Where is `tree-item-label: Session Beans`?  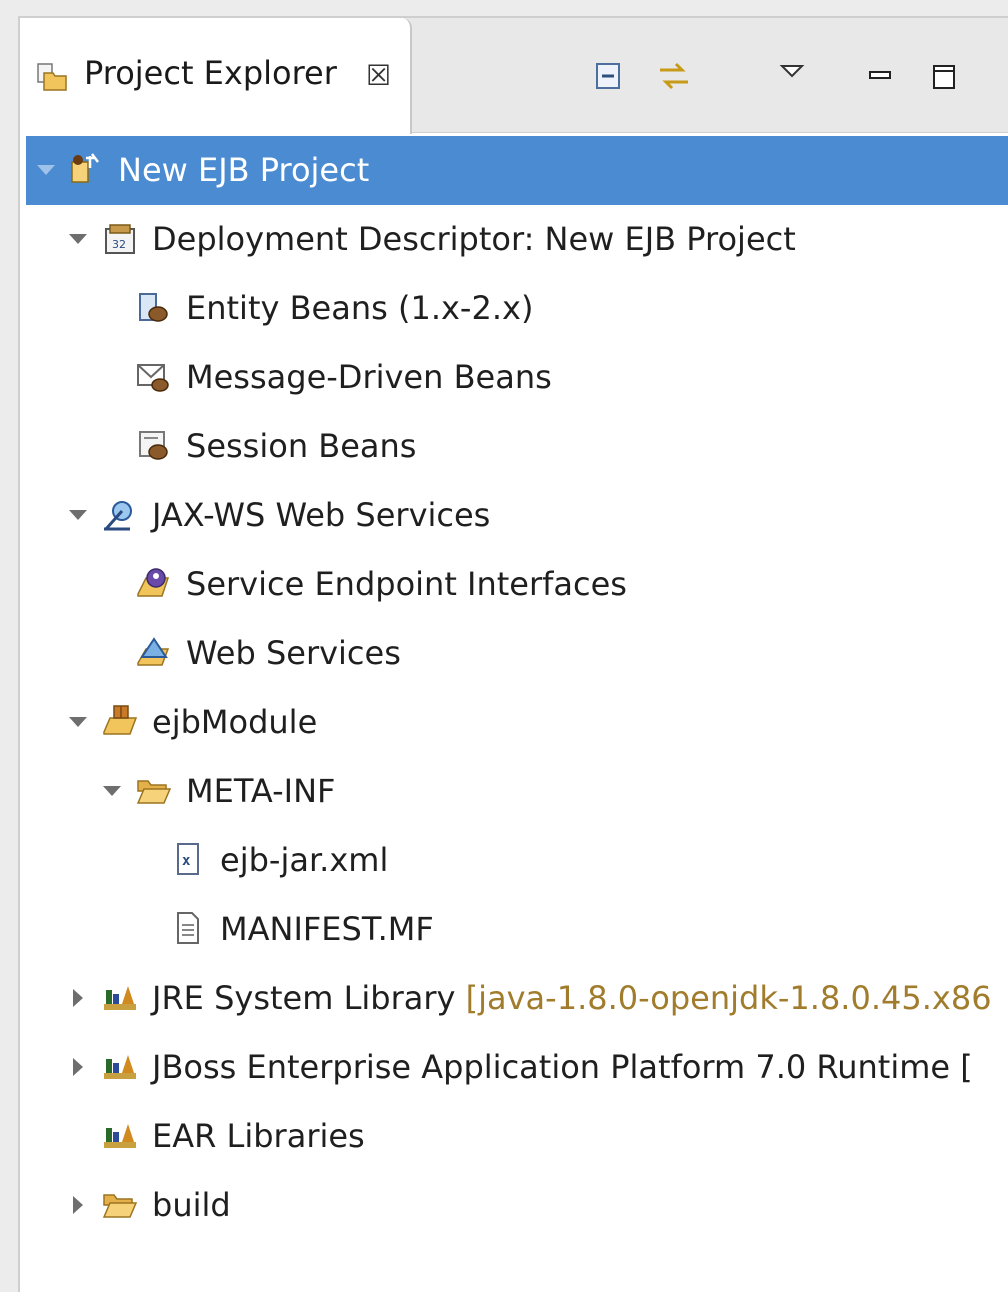
tree-item-label: Session Beans is located at coordinates (301, 446).